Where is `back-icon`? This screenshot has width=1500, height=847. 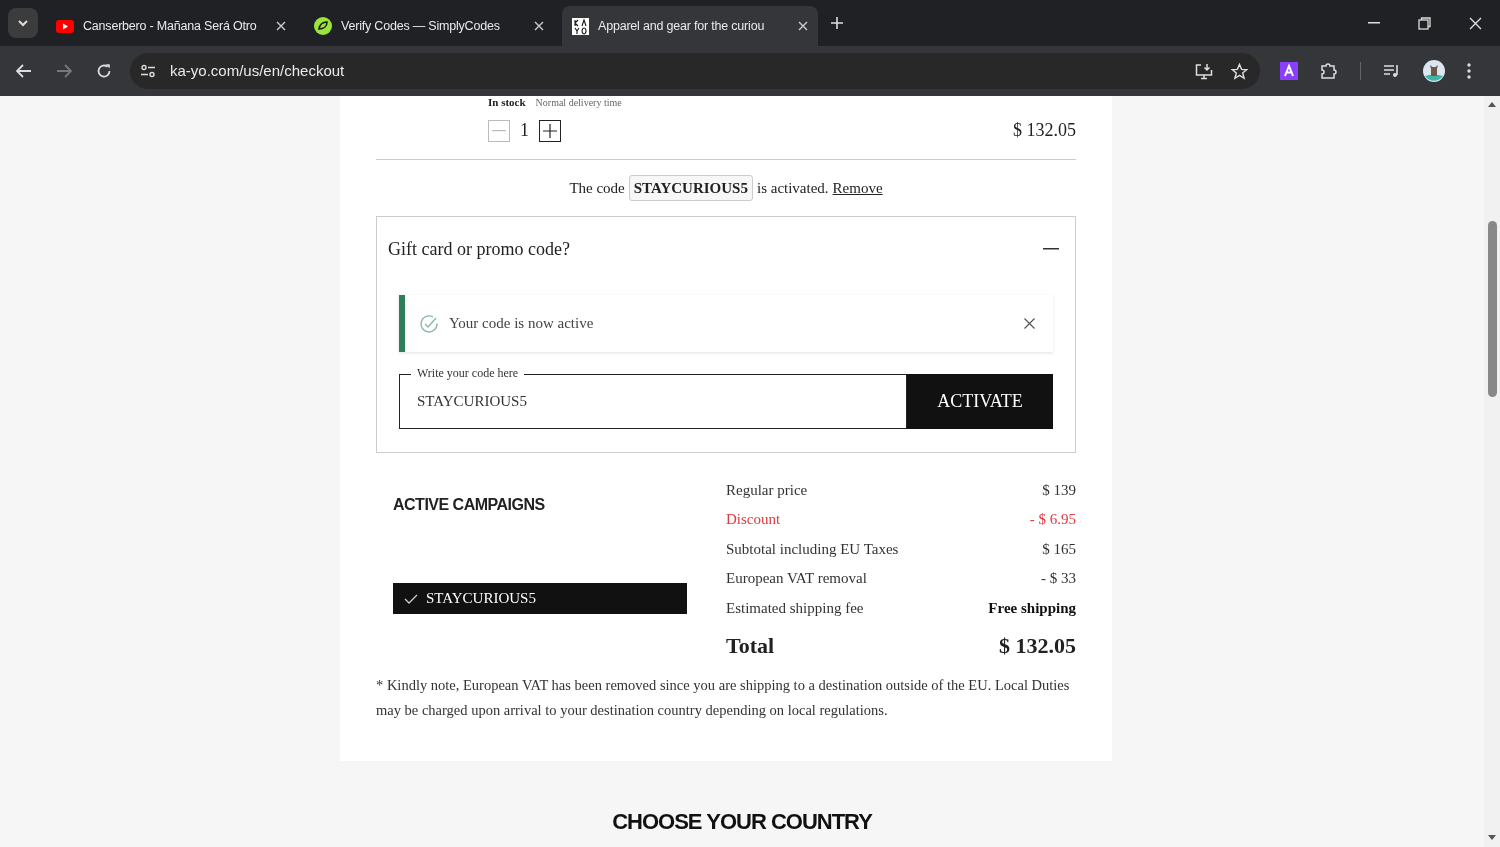
back-icon is located at coordinates (24, 71).